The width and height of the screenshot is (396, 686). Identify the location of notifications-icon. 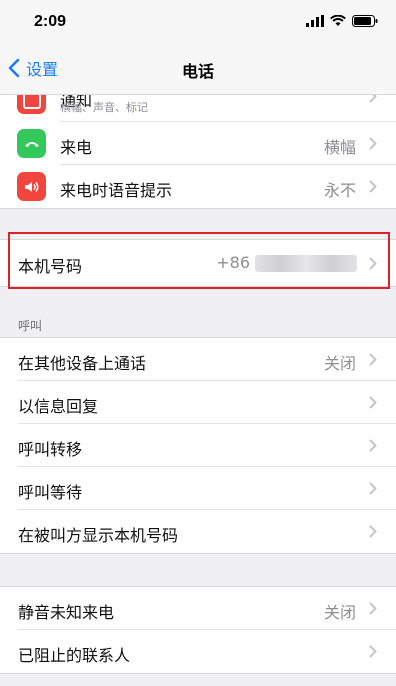
(31, 104).